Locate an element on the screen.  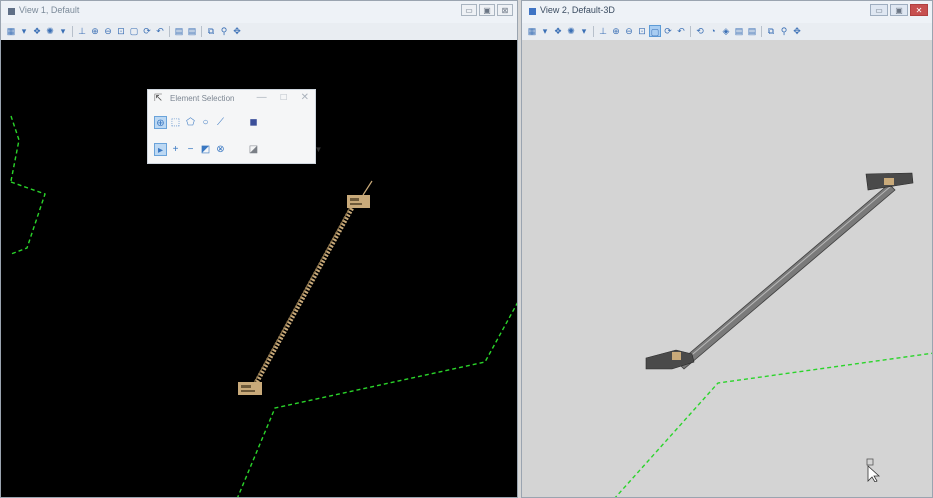
beam-highlight is located at coordinates (785, 275).